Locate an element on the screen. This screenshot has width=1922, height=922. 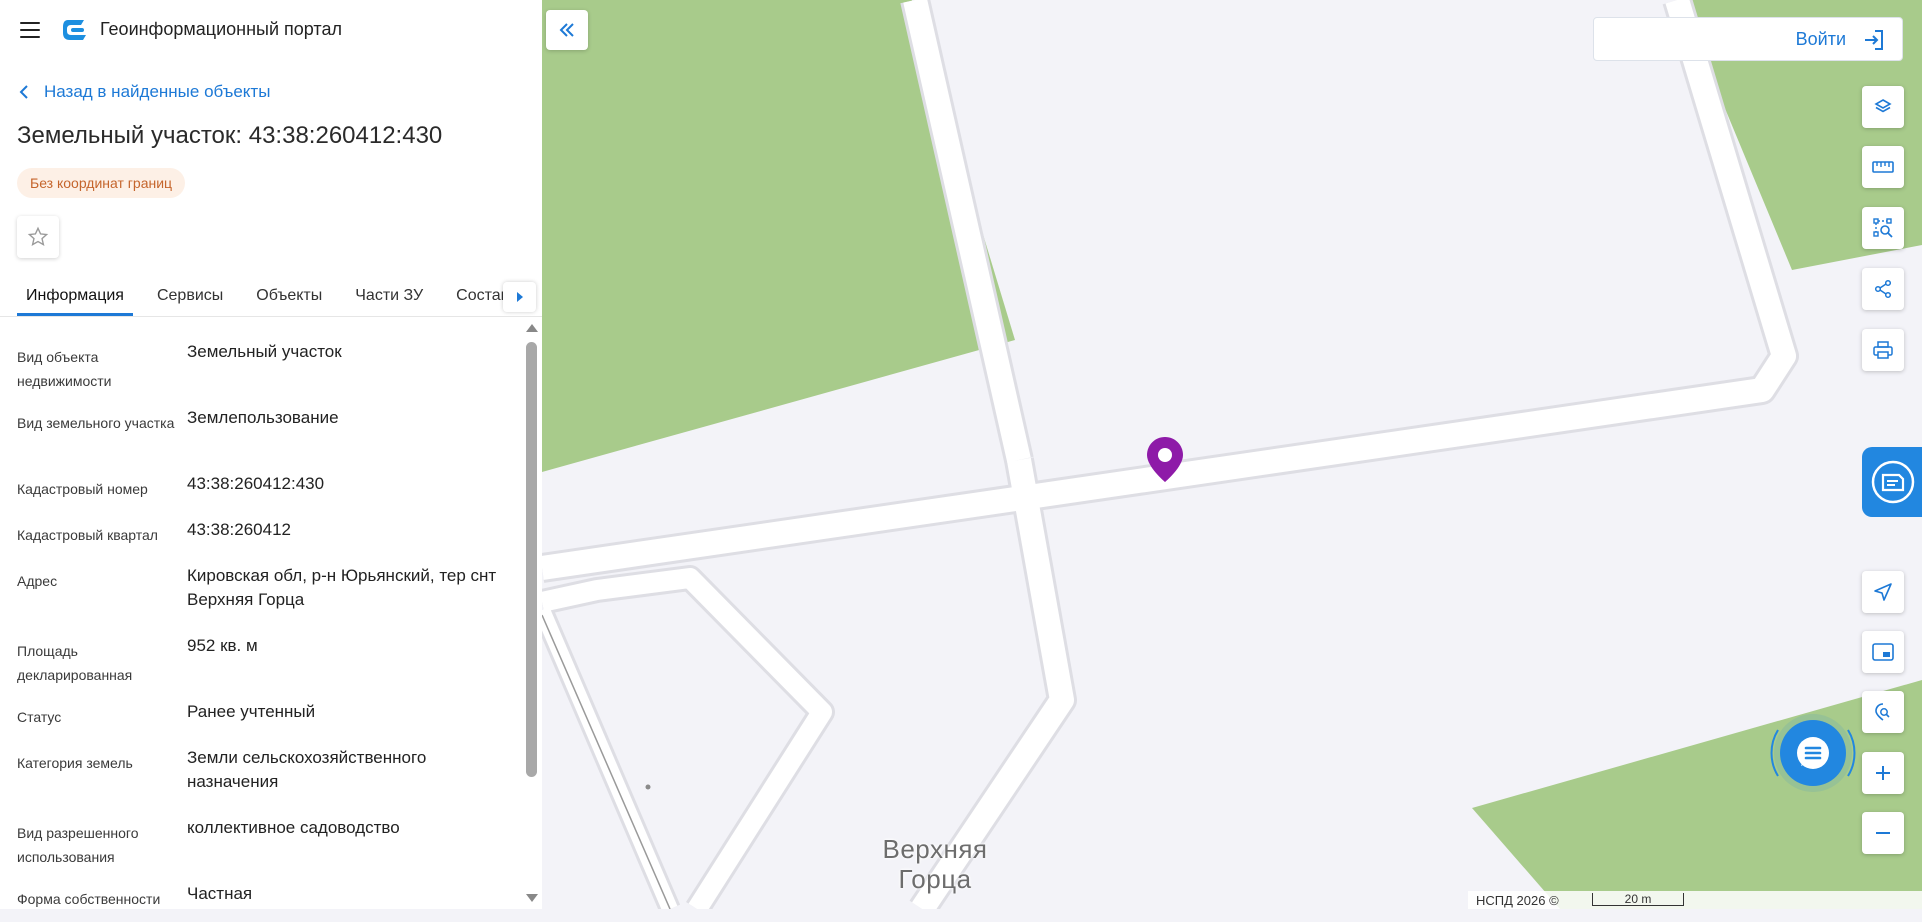
chat-button is located at coordinates (1813, 753).